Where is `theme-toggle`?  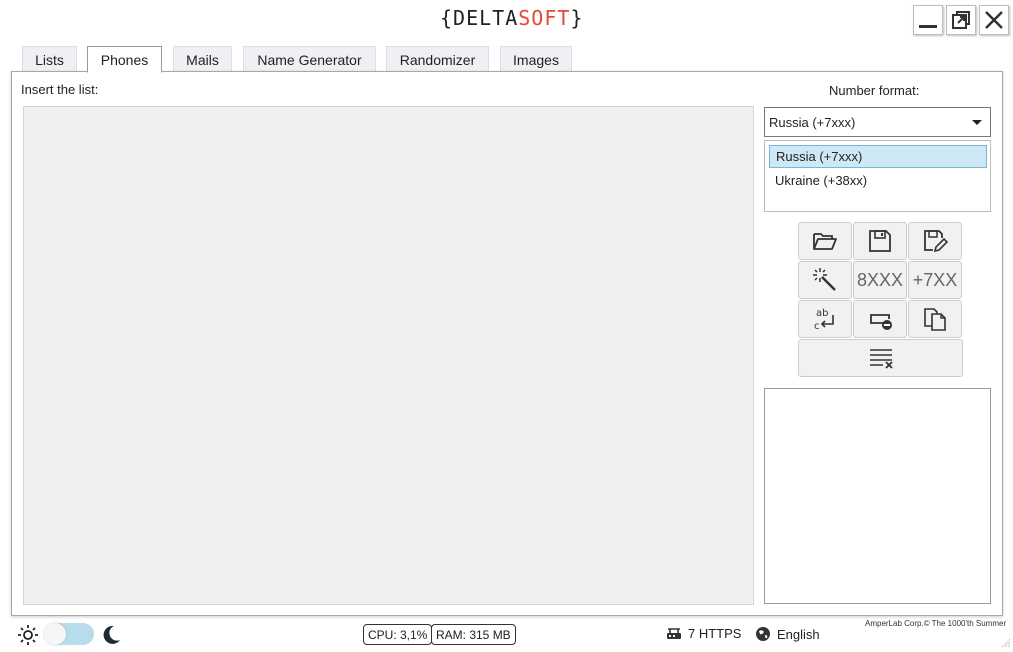 theme-toggle is located at coordinates (69, 634).